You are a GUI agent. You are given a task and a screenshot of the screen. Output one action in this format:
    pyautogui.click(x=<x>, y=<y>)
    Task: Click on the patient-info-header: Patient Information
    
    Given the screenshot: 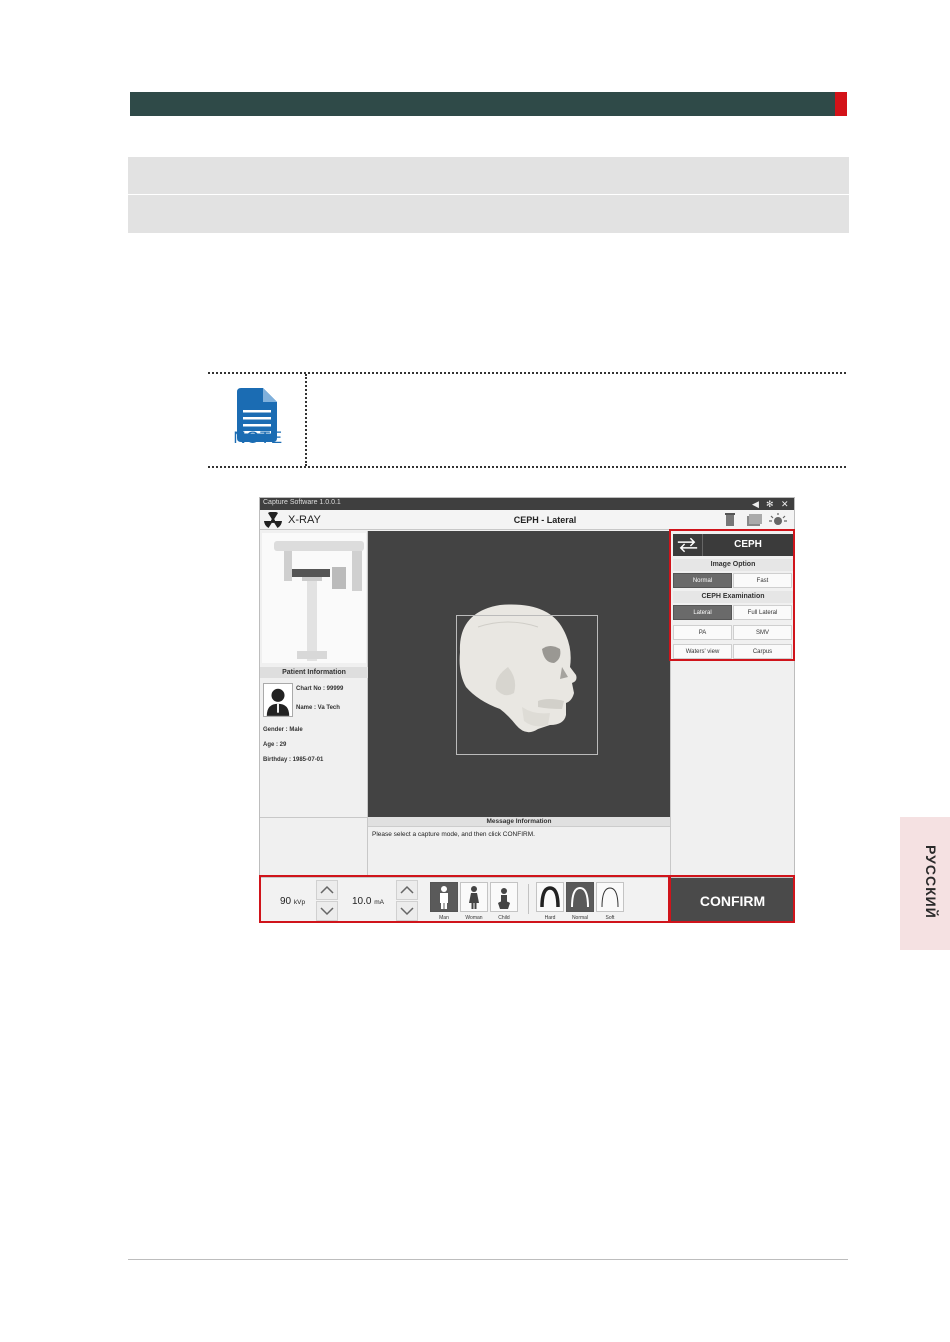 What is the action you would take?
    pyautogui.click(x=314, y=672)
    